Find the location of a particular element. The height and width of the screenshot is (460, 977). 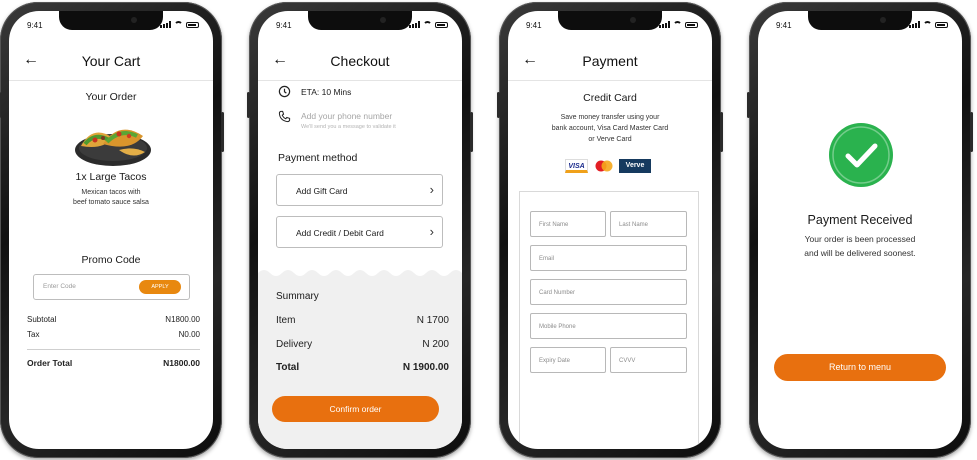

add-credit-card-option: Add Credit / Debit Card › is located at coordinates (359, 232).